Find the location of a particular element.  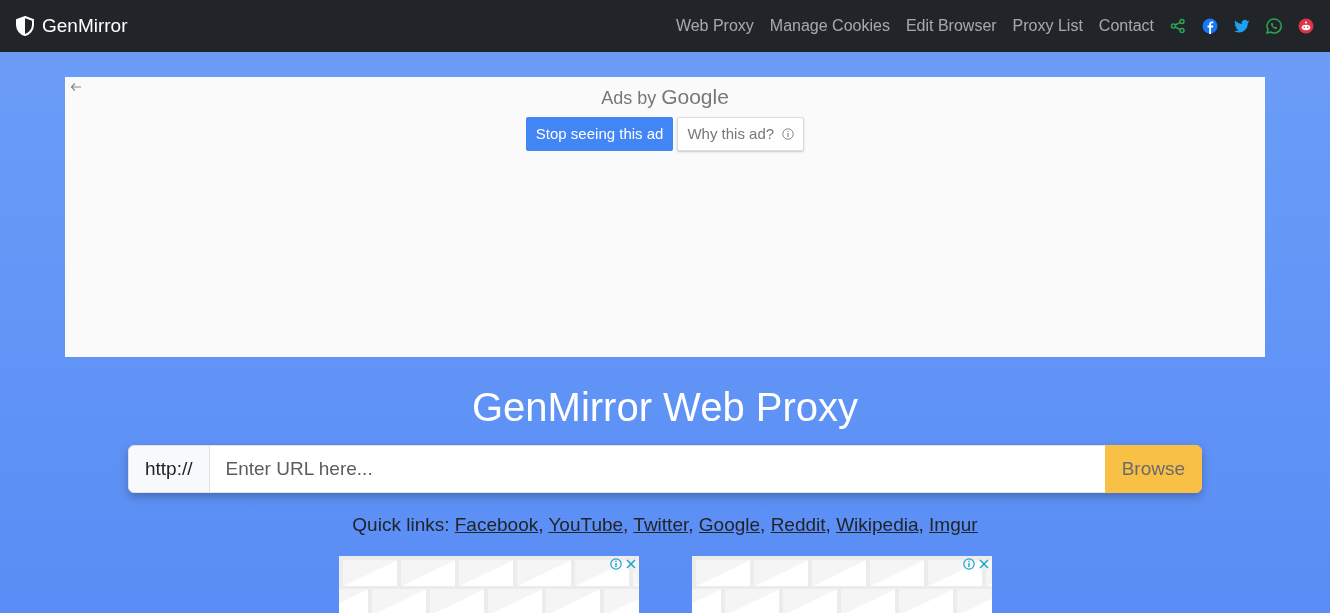

nav-link: Manage Cookies is located at coordinates (829, 26).